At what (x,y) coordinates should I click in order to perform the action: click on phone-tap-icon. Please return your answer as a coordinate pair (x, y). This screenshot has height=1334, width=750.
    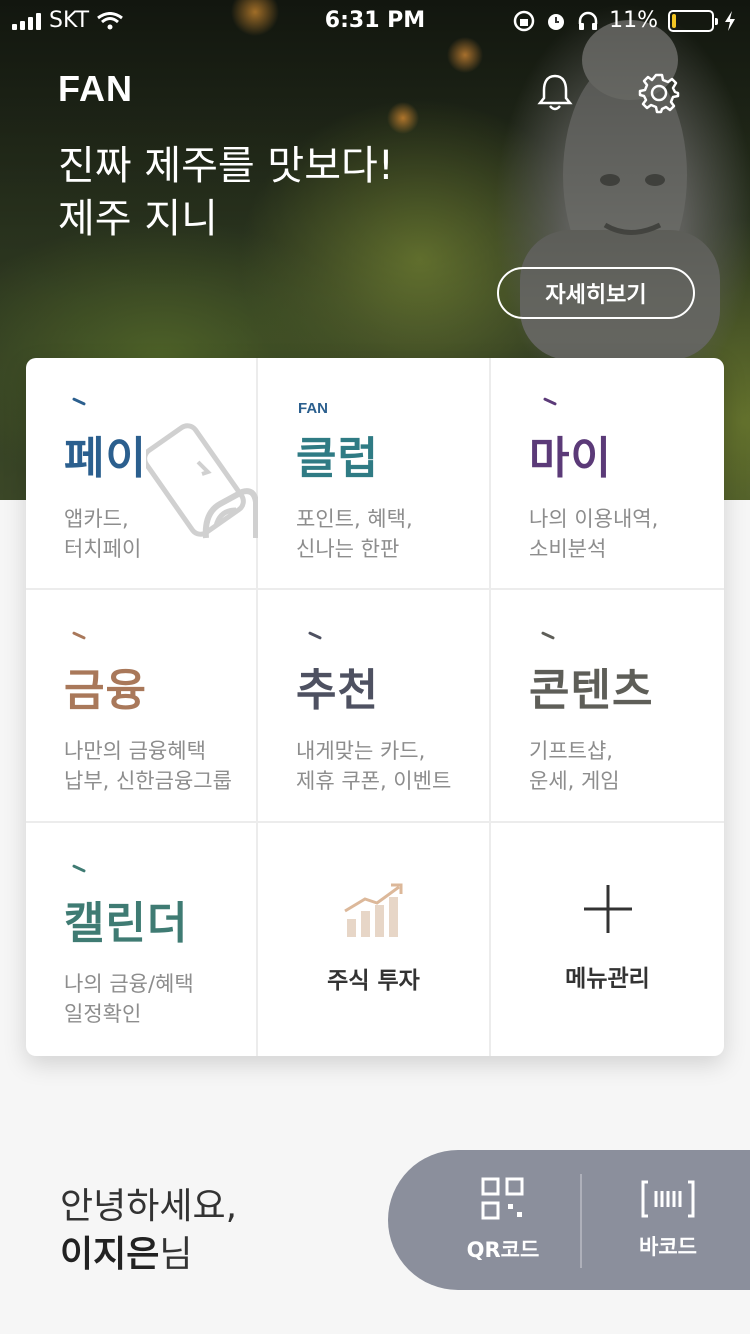
    Looking at the image, I should click on (202, 481).